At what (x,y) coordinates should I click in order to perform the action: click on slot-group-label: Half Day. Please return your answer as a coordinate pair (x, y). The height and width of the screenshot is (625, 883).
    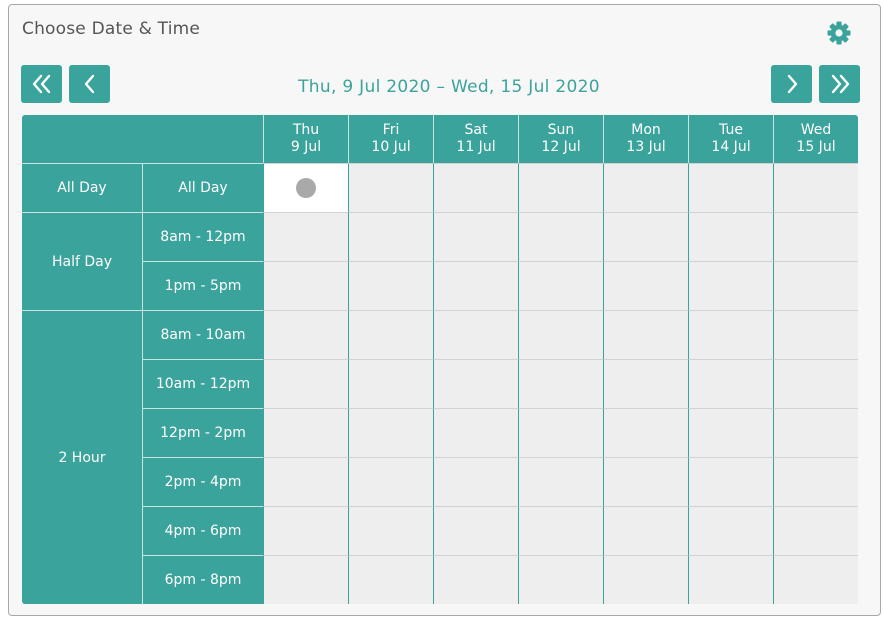
    Looking at the image, I should click on (82, 261).